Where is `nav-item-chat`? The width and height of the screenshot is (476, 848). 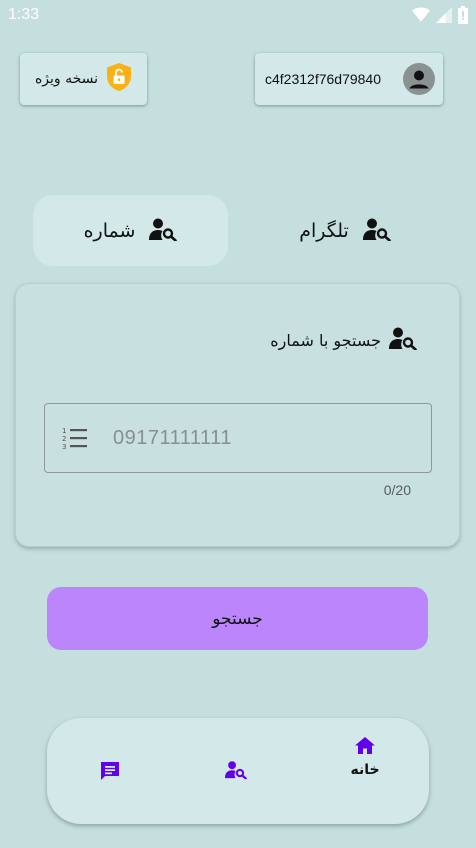
nav-item-chat is located at coordinates (110, 773).